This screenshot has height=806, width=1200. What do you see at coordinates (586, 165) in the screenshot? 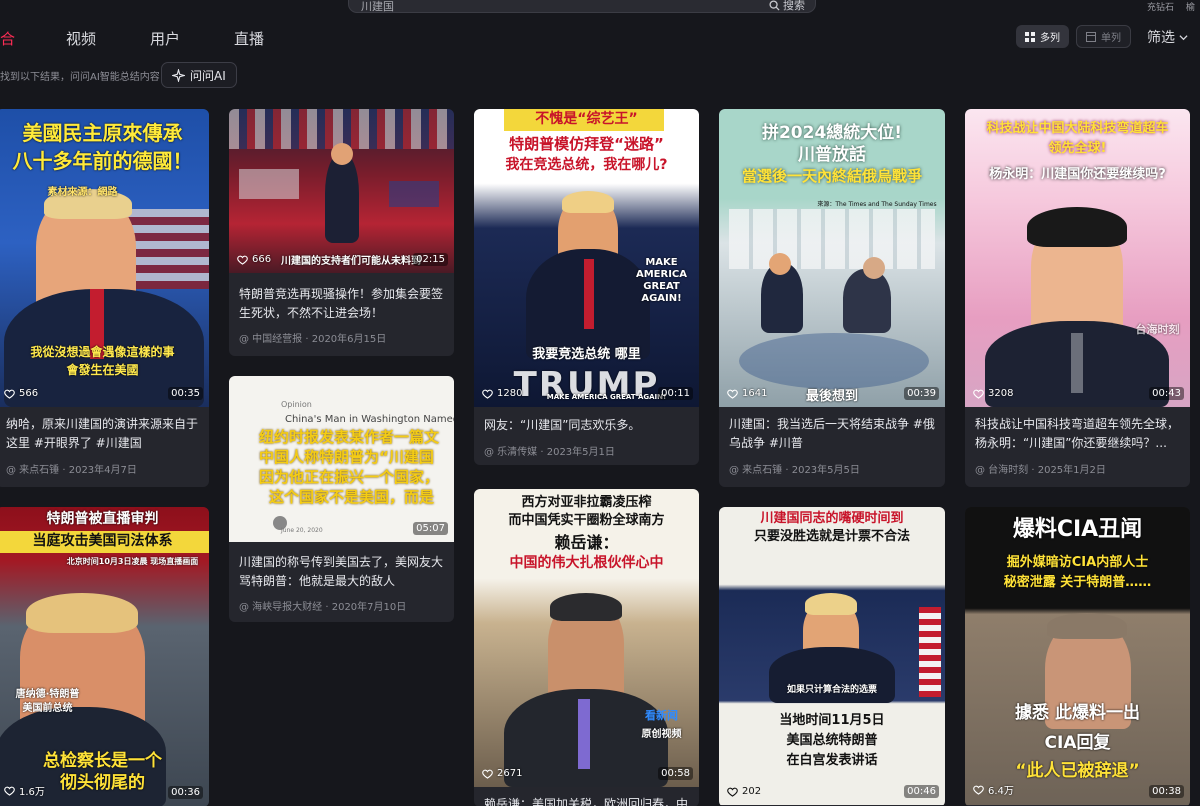
I see `thumbnail-caption: 我在竞选总统，我在哪儿?` at bounding box center [586, 165].